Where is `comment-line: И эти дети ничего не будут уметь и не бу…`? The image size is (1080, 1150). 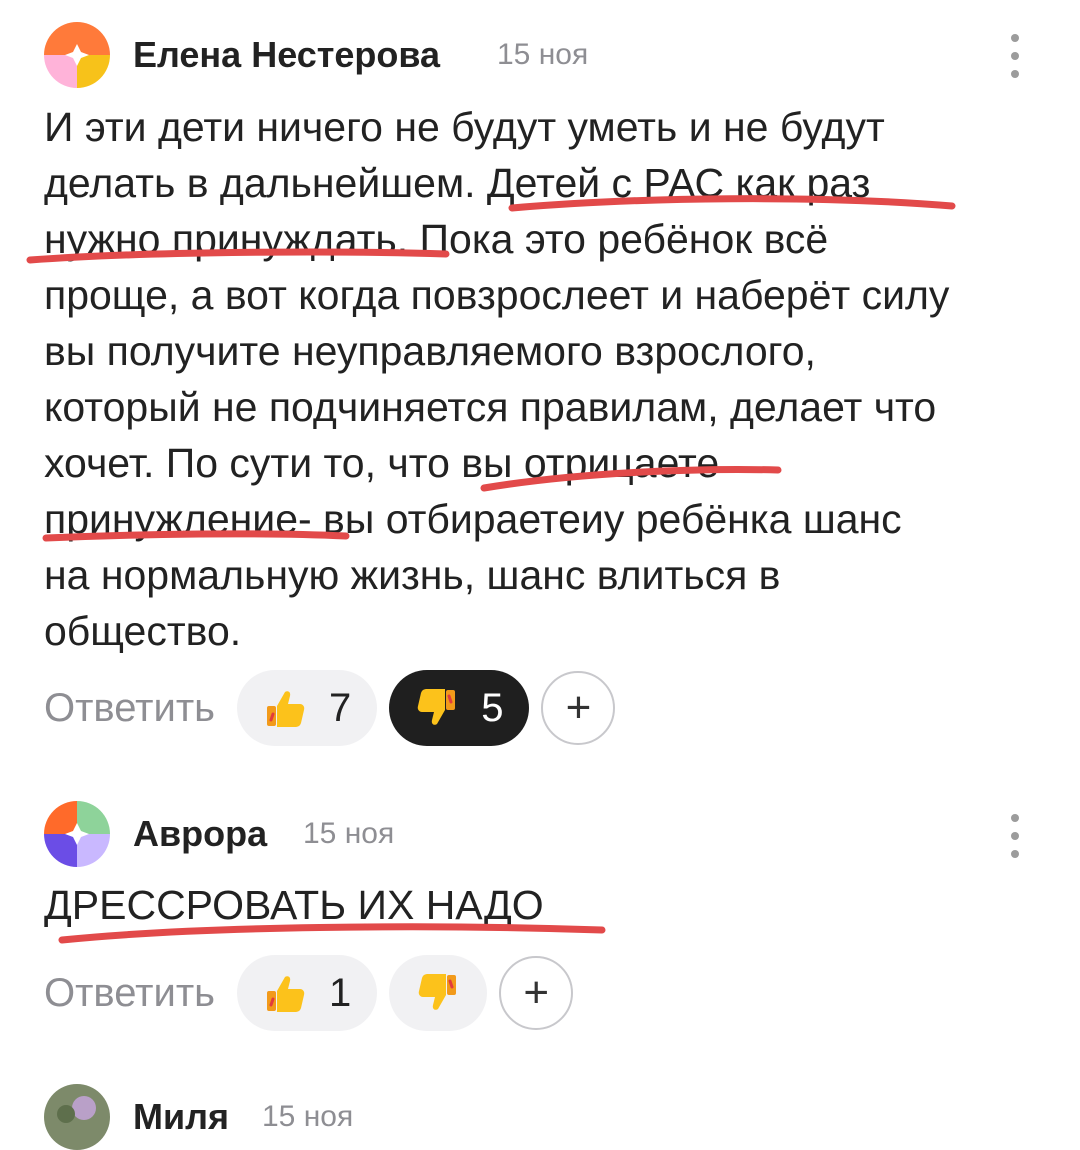 comment-line: И эти дети ничего не будут уметь и не бу… is located at coordinates (464, 127).